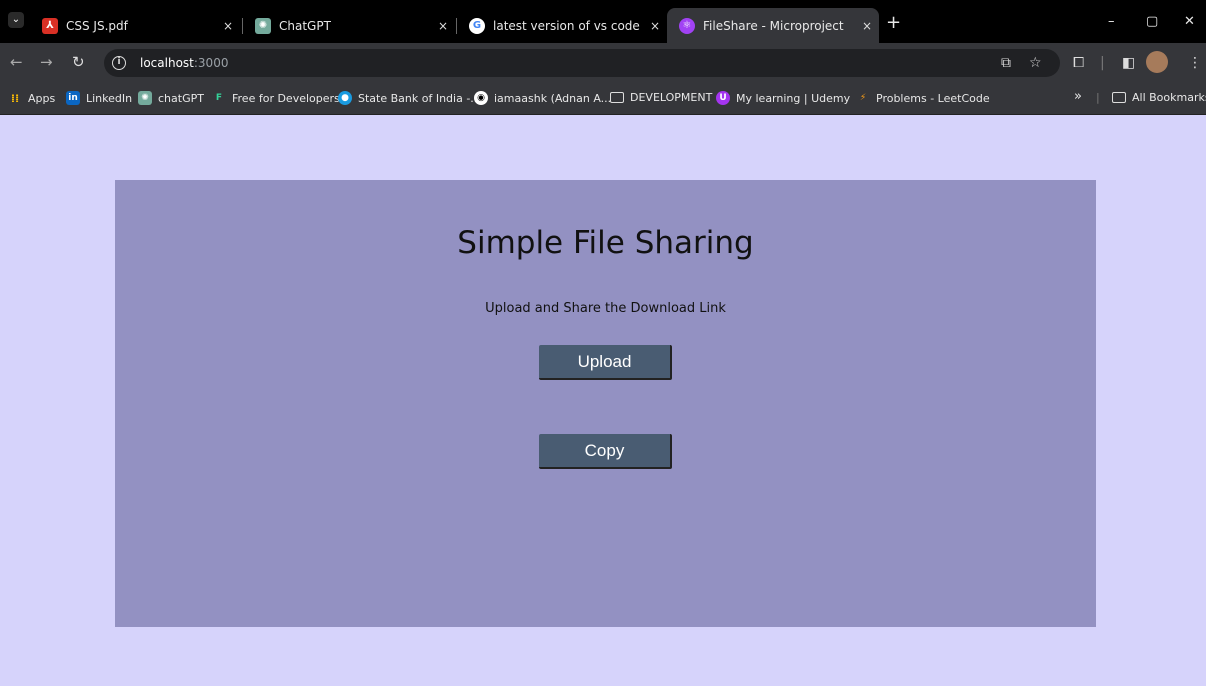  What do you see at coordinates (73, 98) in the screenshot?
I see `linkedin-icon: in` at bounding box center [73, 98].